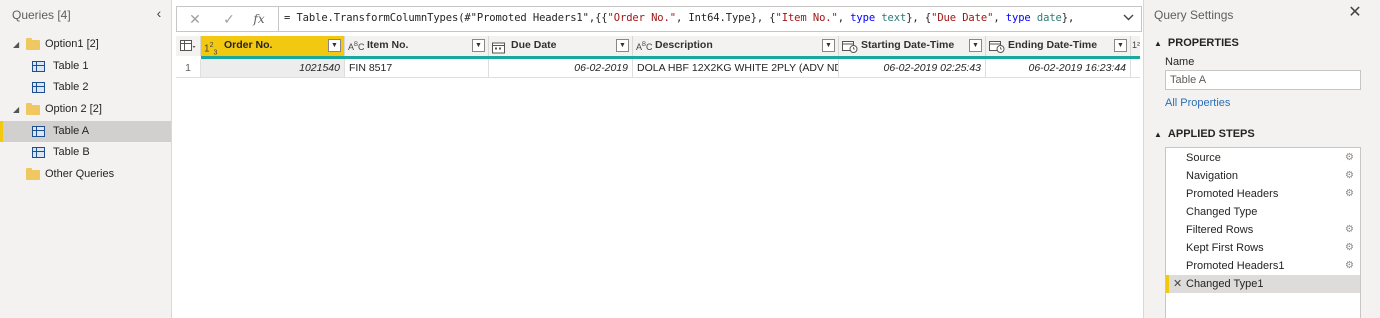 This screenshot has width=1380, height=318. I want to click on cell-due-date: 06-02-2019, so click(561, 68).